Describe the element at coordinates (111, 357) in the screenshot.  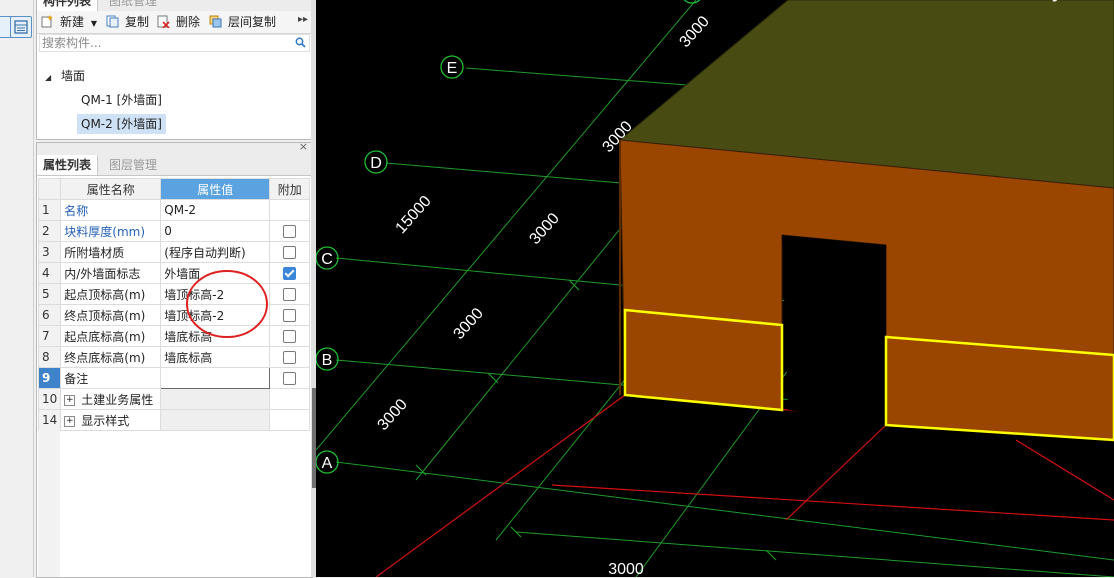
I see `property-name: 终点底标高(m)` at that location.